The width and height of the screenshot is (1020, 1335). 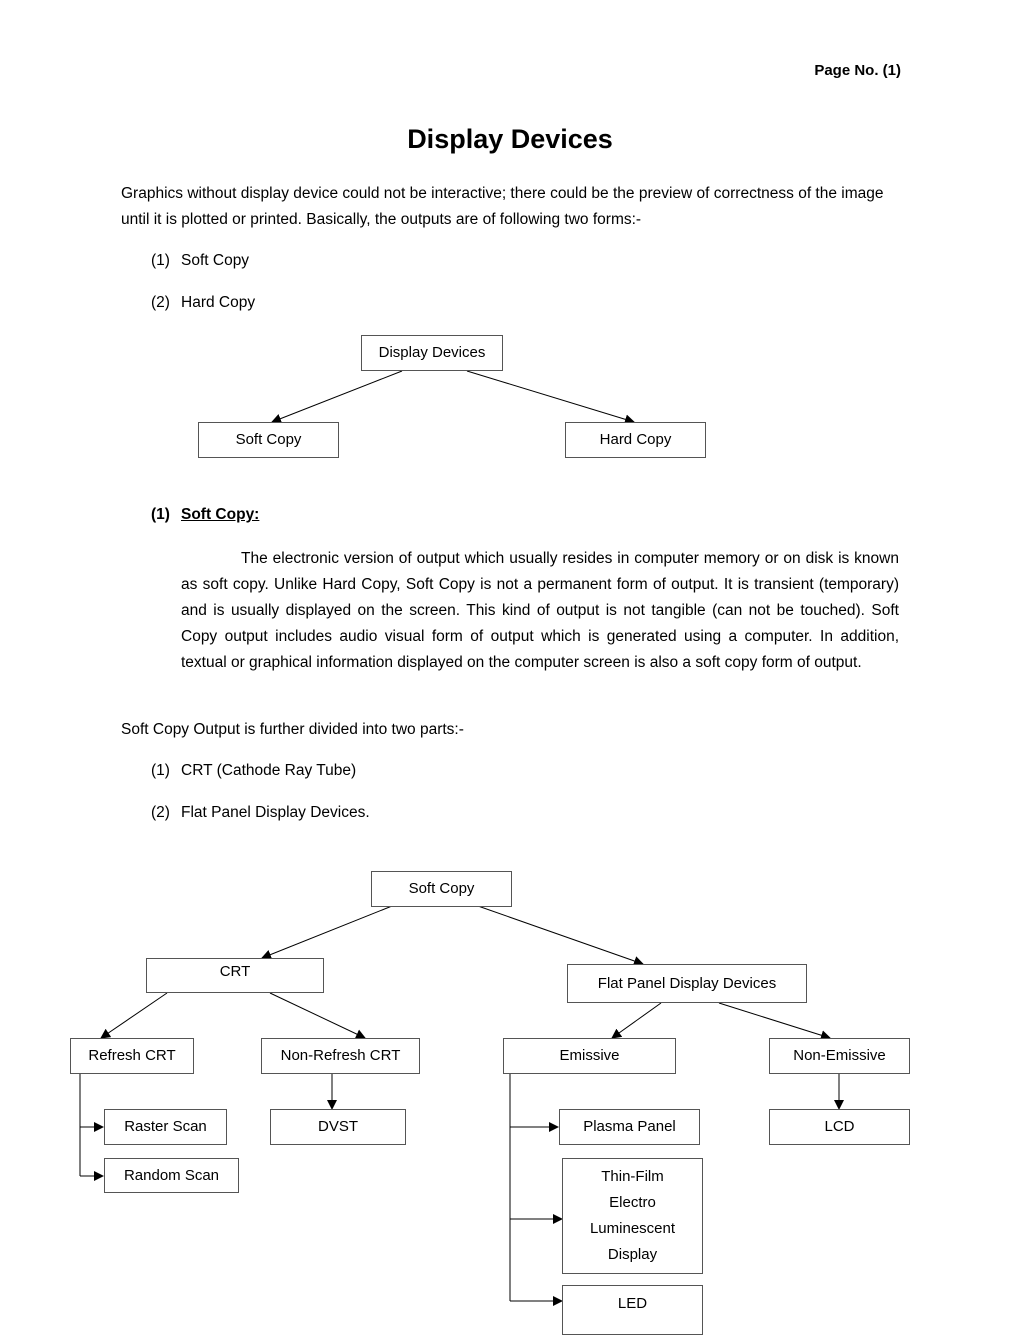 What do you see at coordinates (632, 1228) in the screenshot?
I see `tfel-line: Luminescent` at bounding box center [632, 1228].